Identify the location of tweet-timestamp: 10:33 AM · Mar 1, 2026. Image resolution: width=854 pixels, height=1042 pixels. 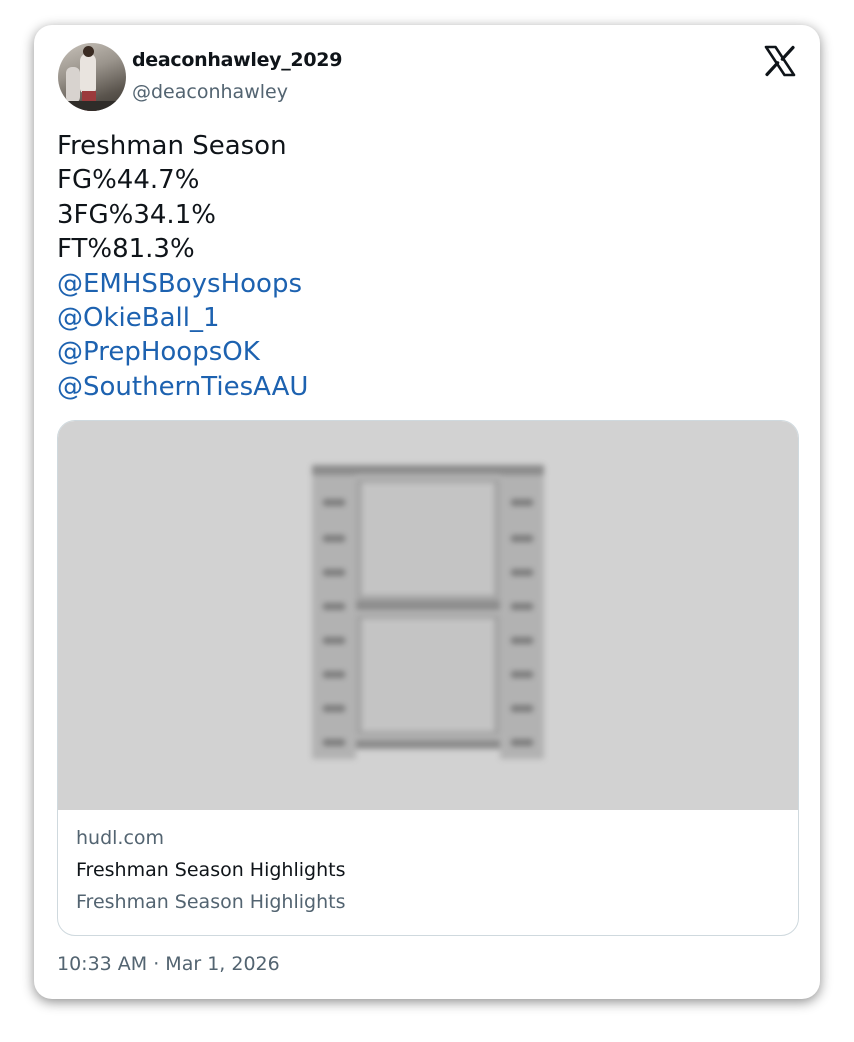
(168, 964).